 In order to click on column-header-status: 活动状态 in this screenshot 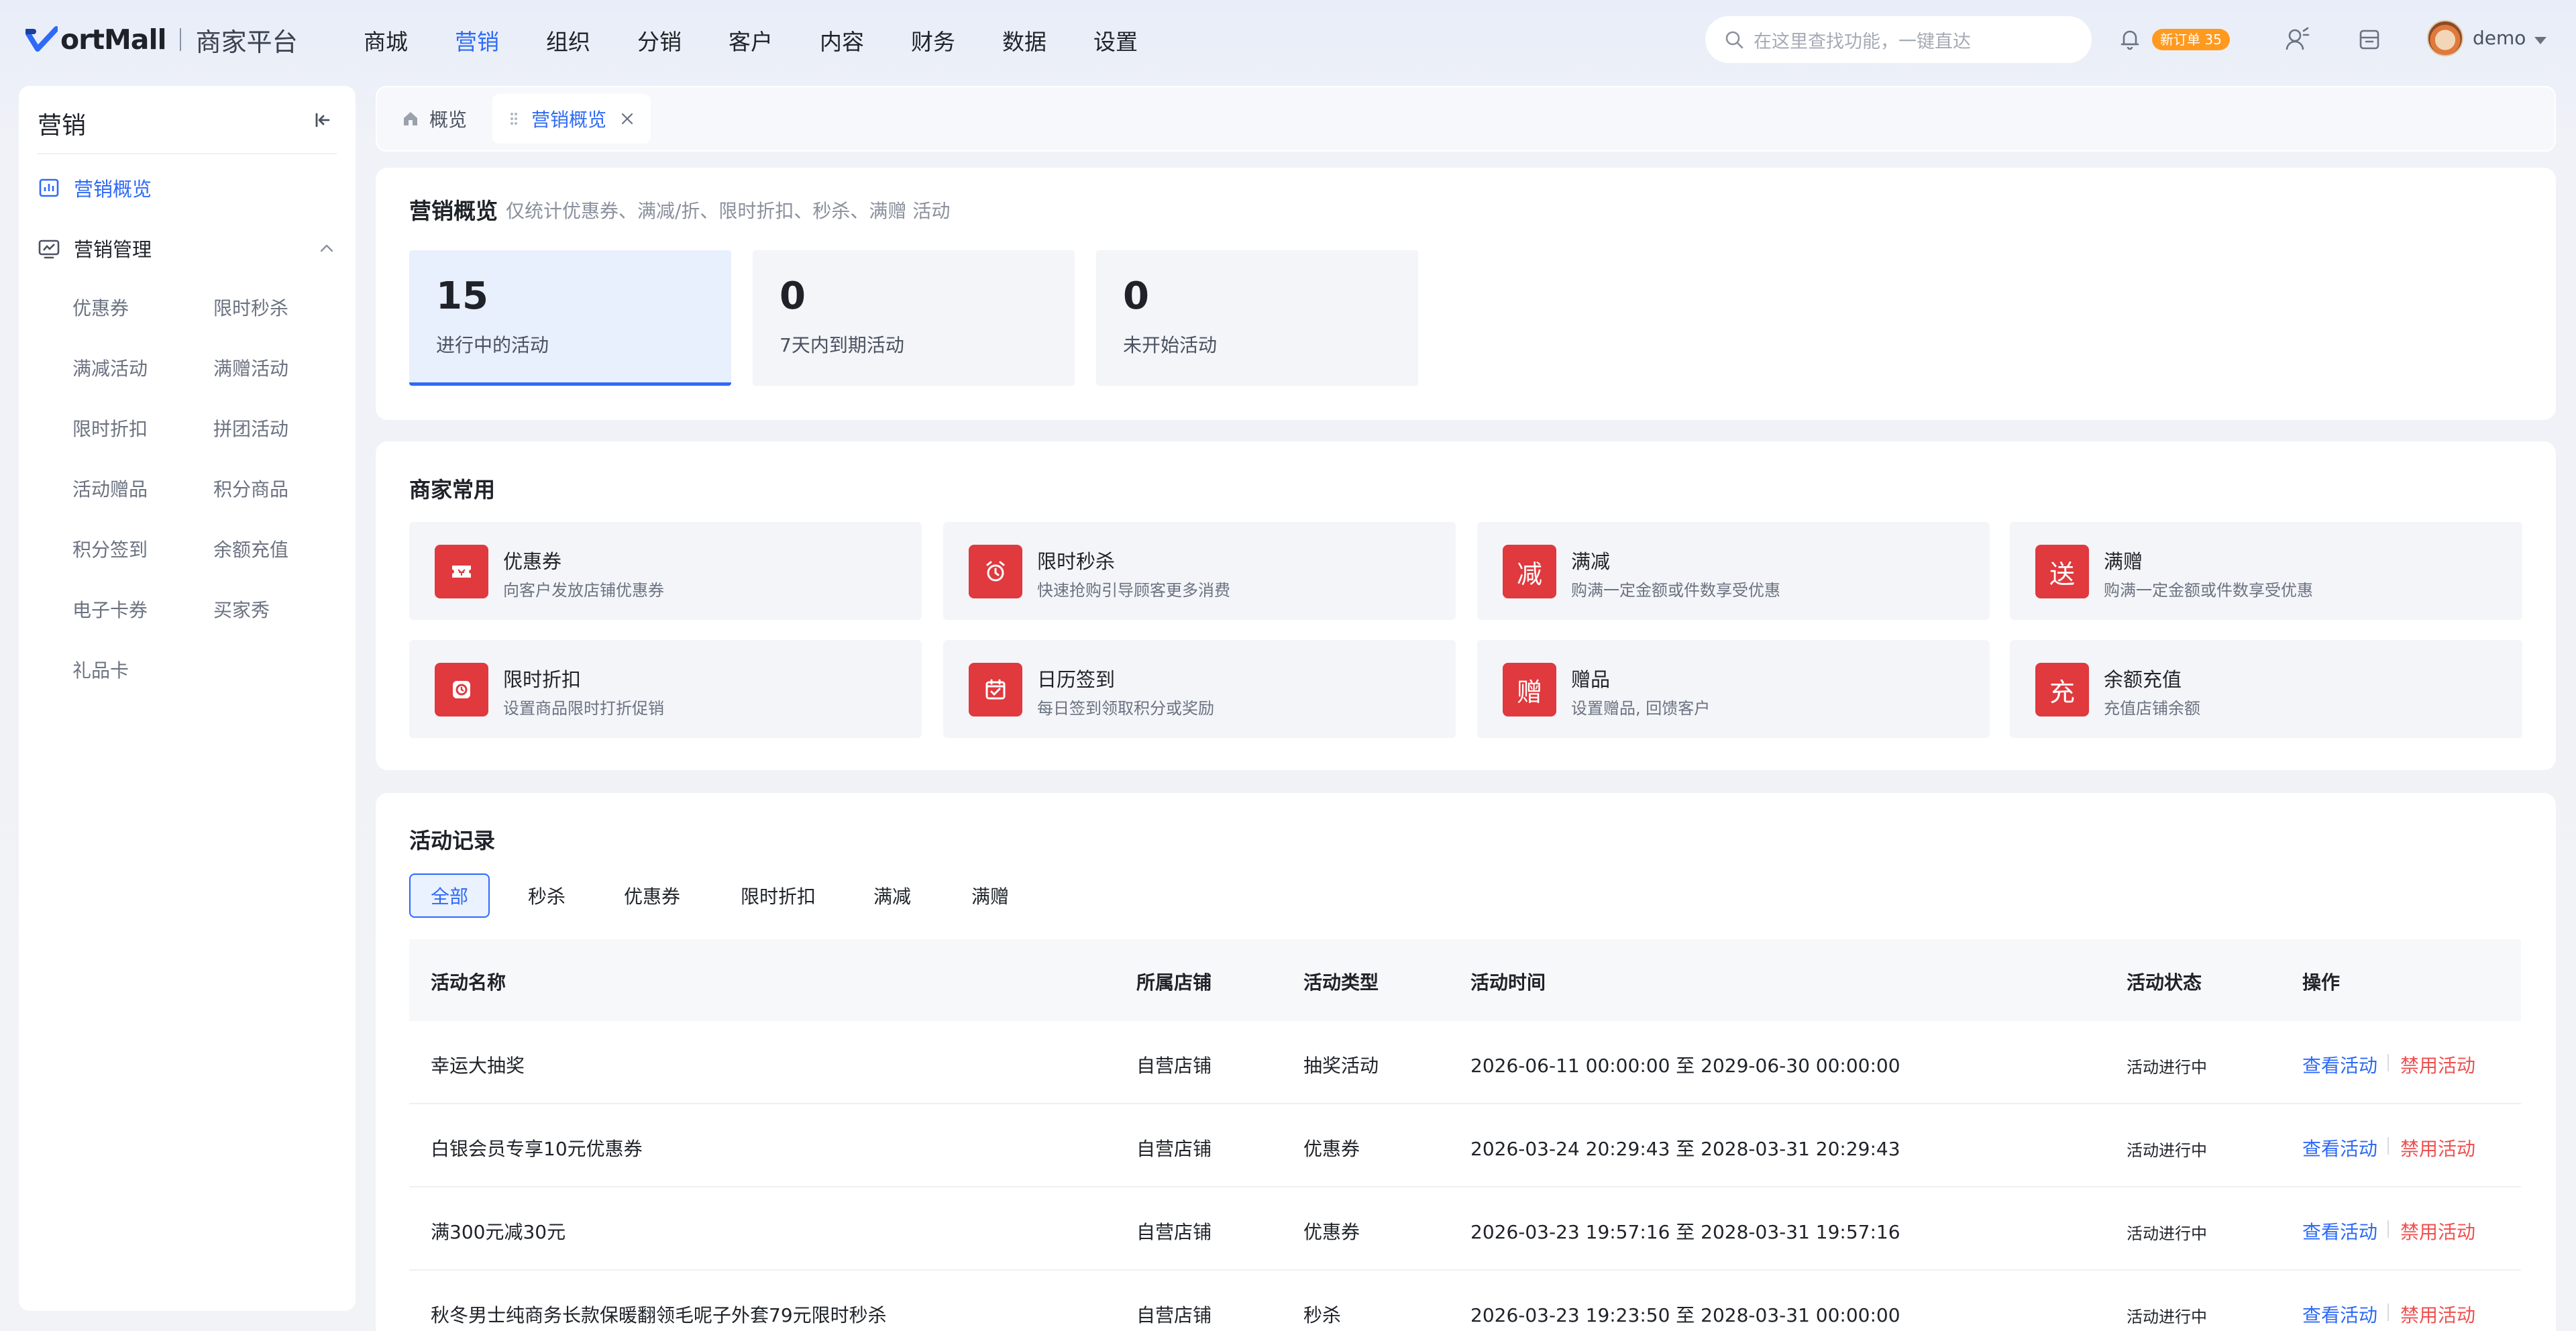, I will do `click(2164, 982)`.